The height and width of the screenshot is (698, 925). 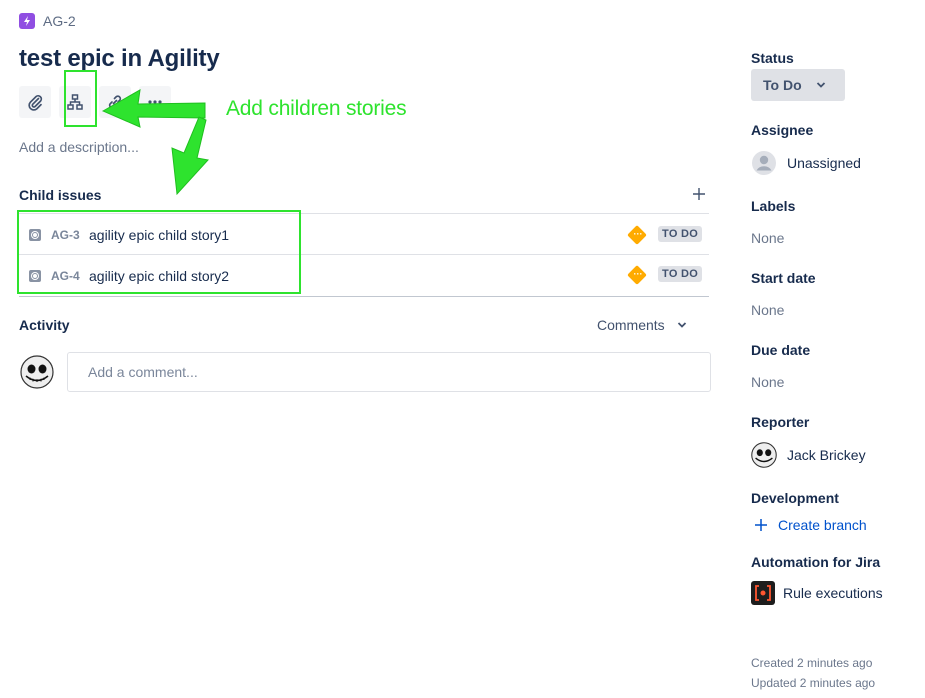 I want to click on annotation-arrow-left, so click(x=153, y=108).